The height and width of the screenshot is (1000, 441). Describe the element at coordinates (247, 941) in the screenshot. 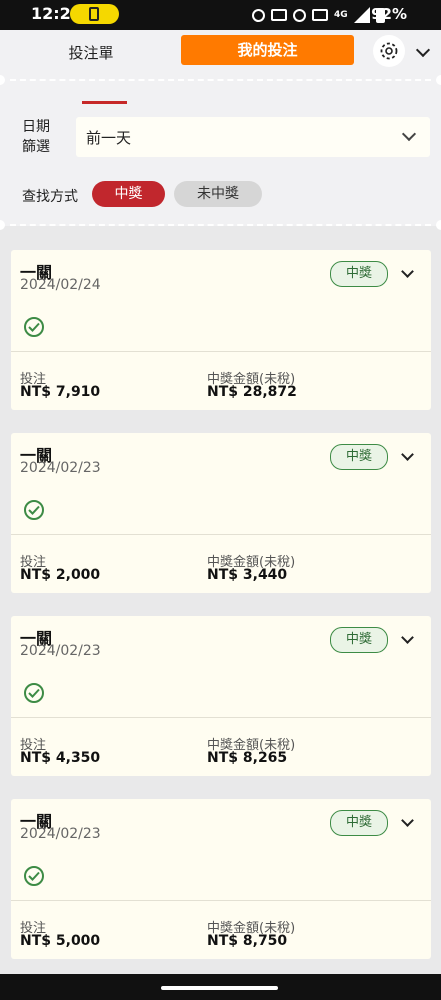

I see `winnings-value: NT$ 8,750` at that location.